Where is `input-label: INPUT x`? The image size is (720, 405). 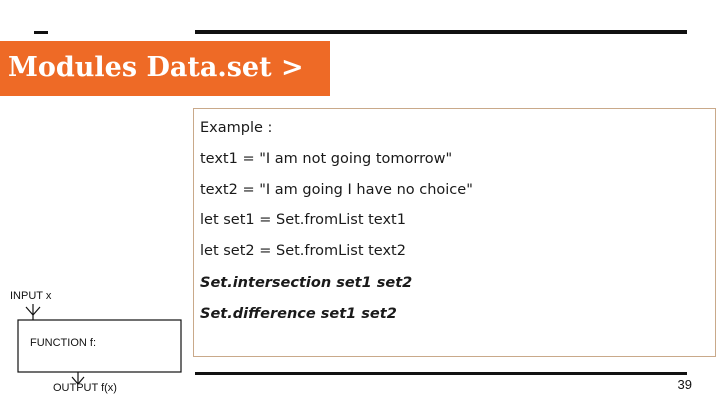
input-label: INPUT x is located at coordinates (31, 296).